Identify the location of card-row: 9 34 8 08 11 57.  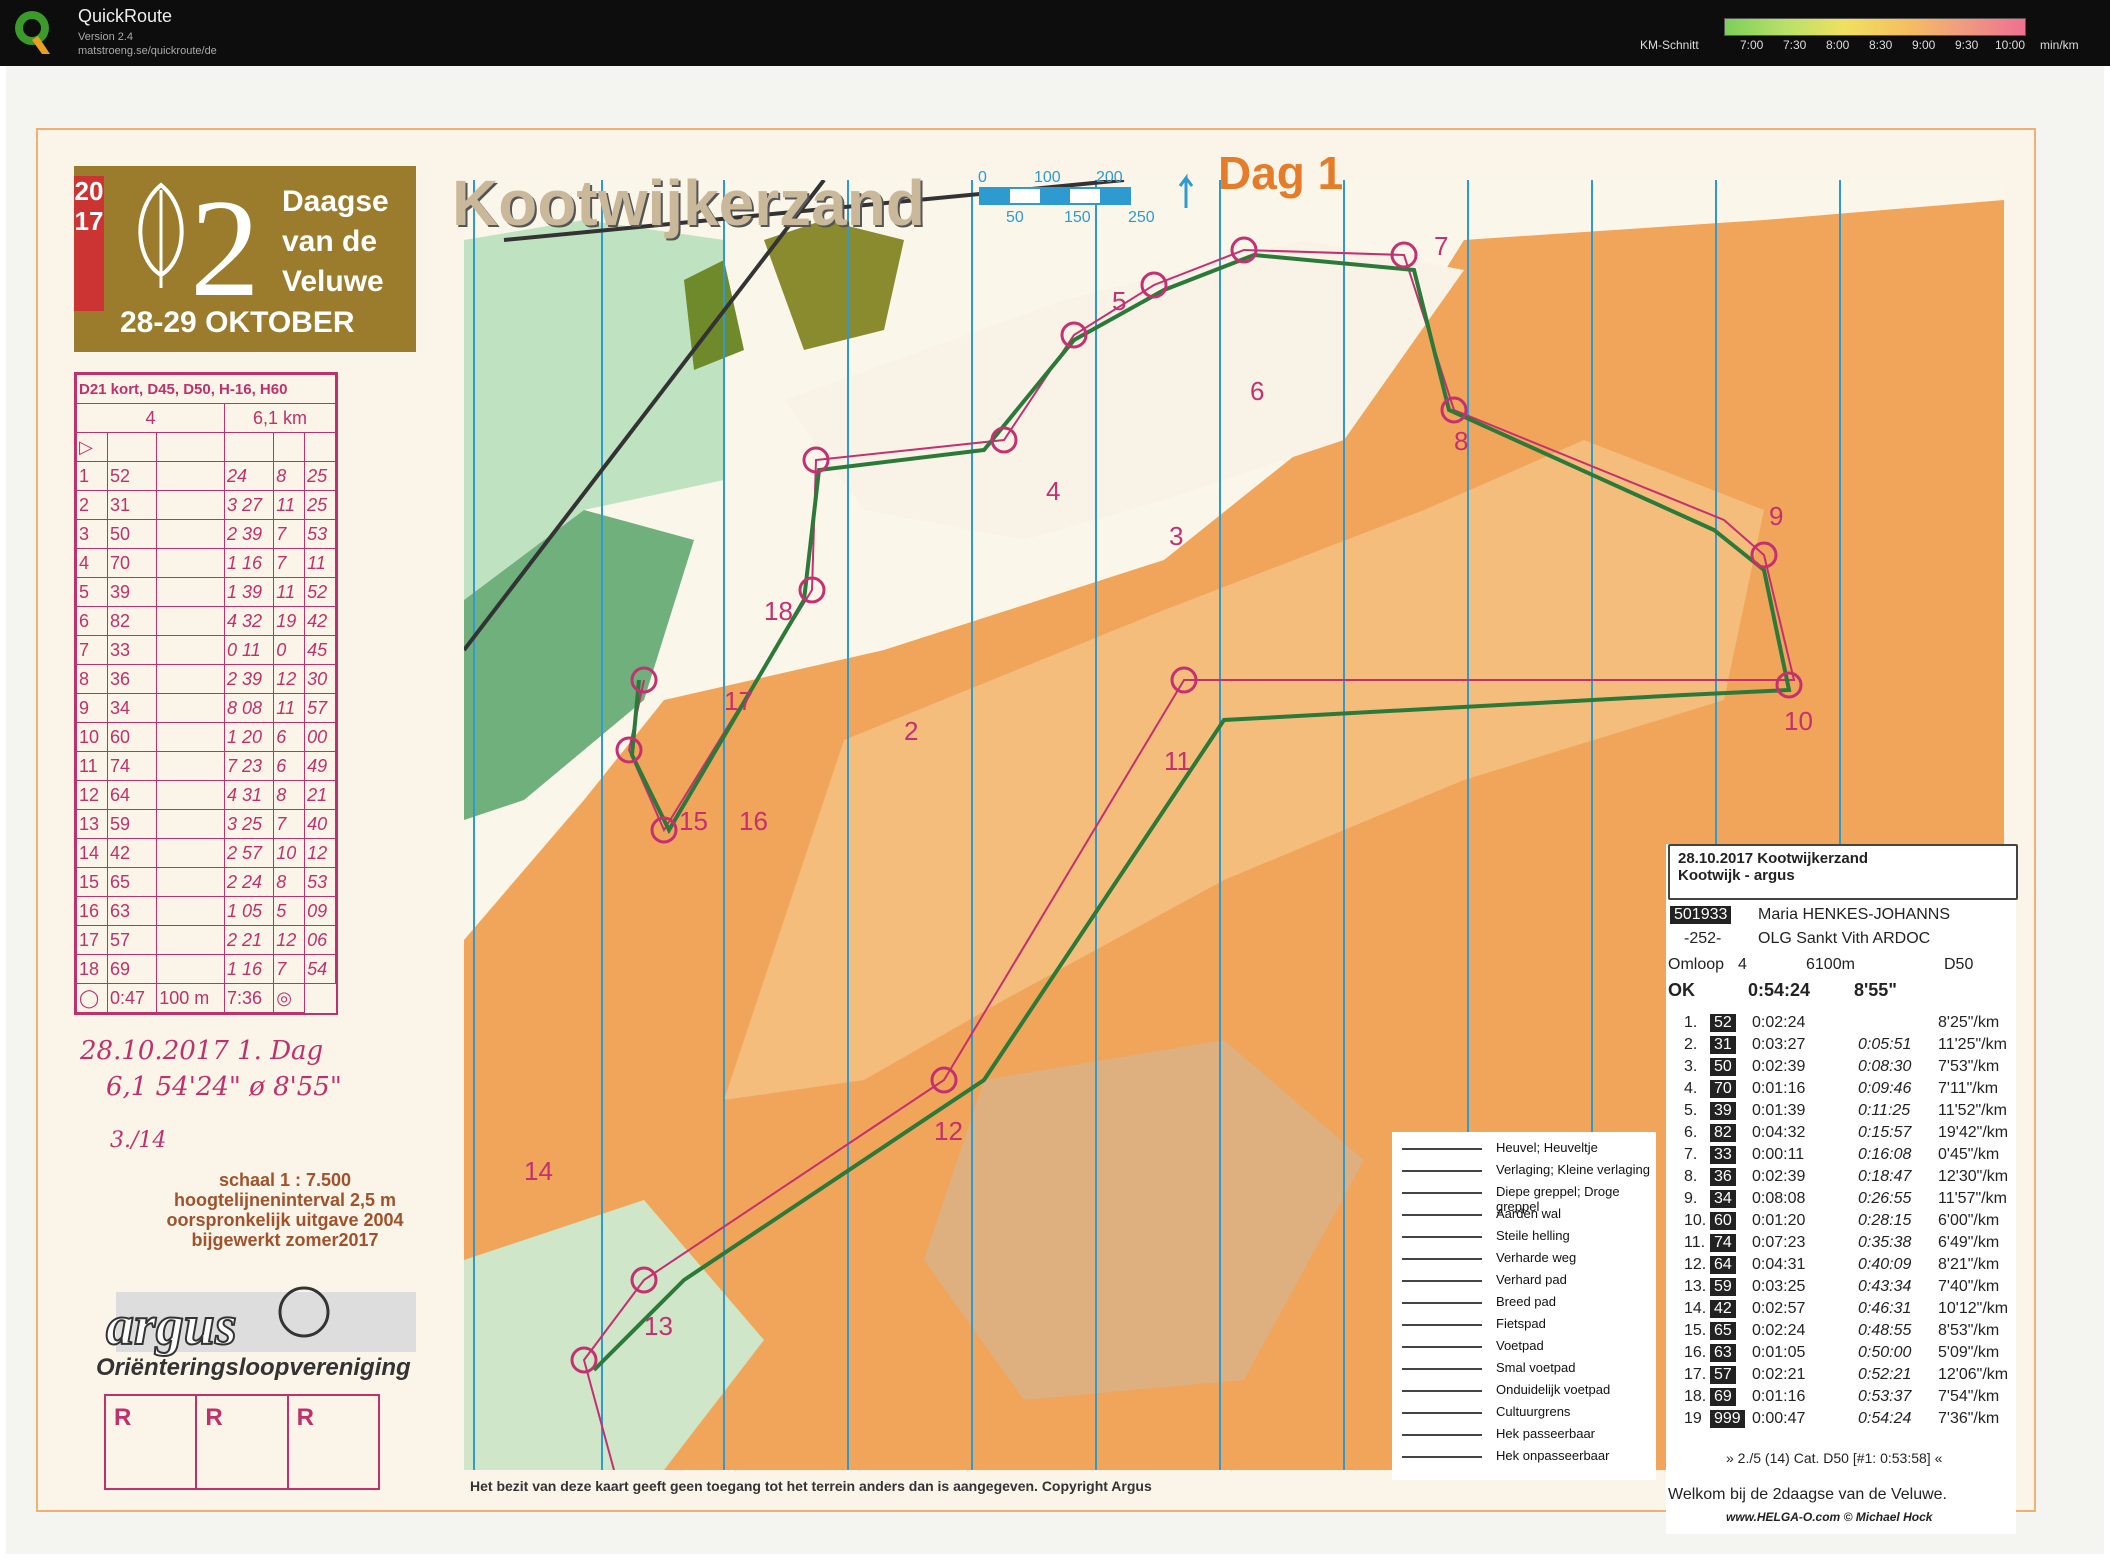
(206, 708).